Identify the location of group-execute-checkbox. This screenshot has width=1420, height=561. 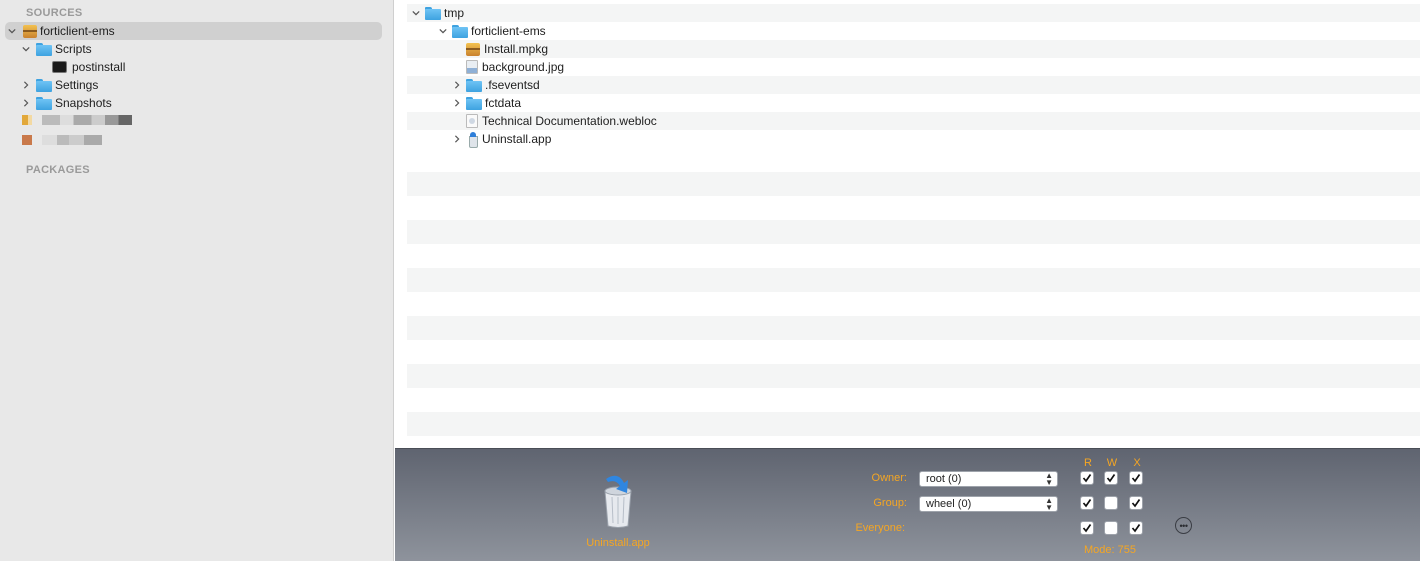
(1136, 503).